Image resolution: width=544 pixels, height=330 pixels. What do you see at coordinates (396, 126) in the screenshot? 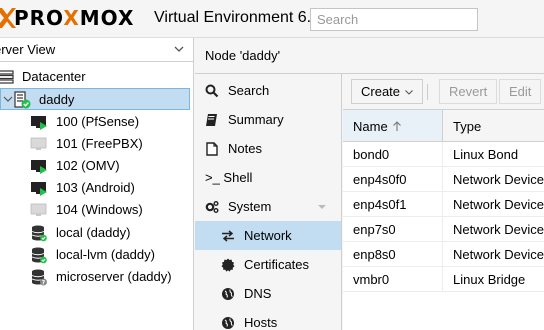
I see `sort-ascending-icon` at bounding box center [396, 126].